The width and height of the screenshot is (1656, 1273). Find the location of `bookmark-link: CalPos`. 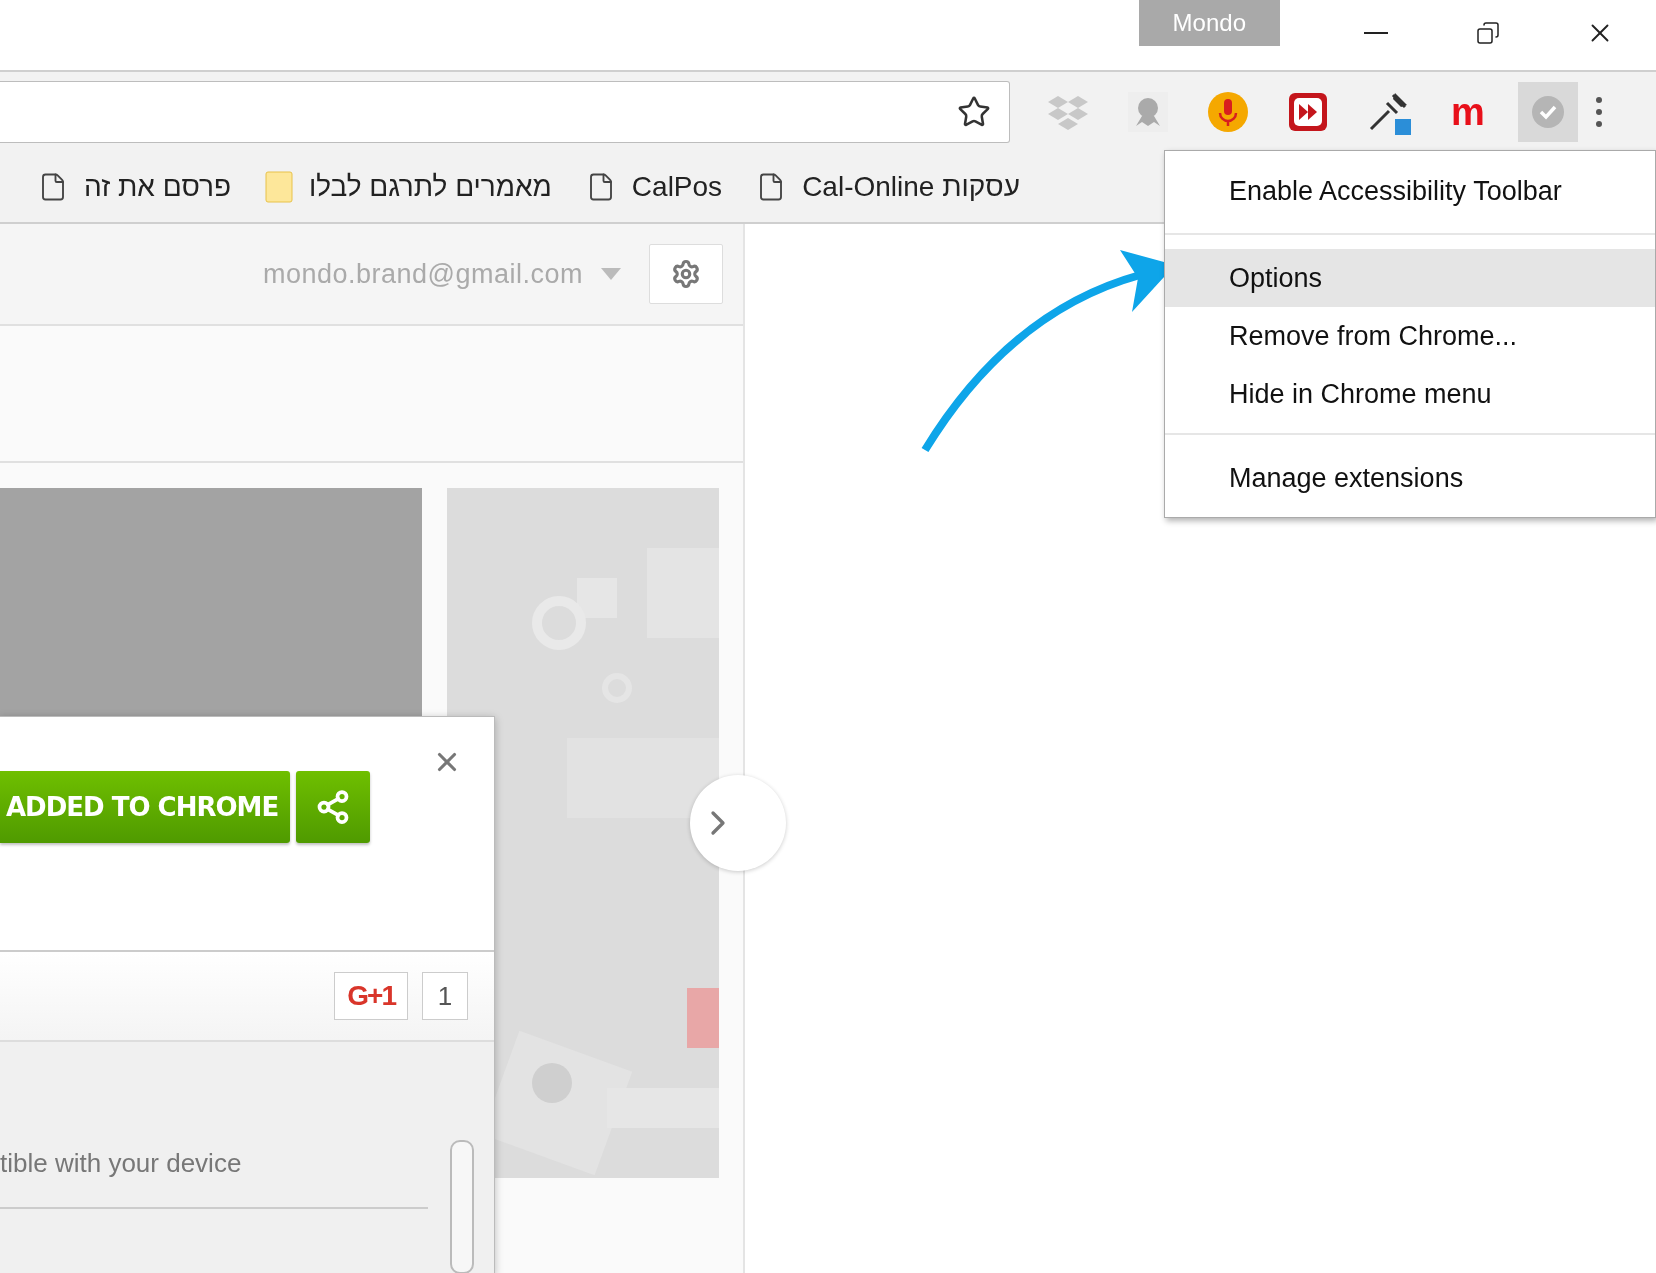

bookmark-link: CalPos is located at coordinates (654, 187).